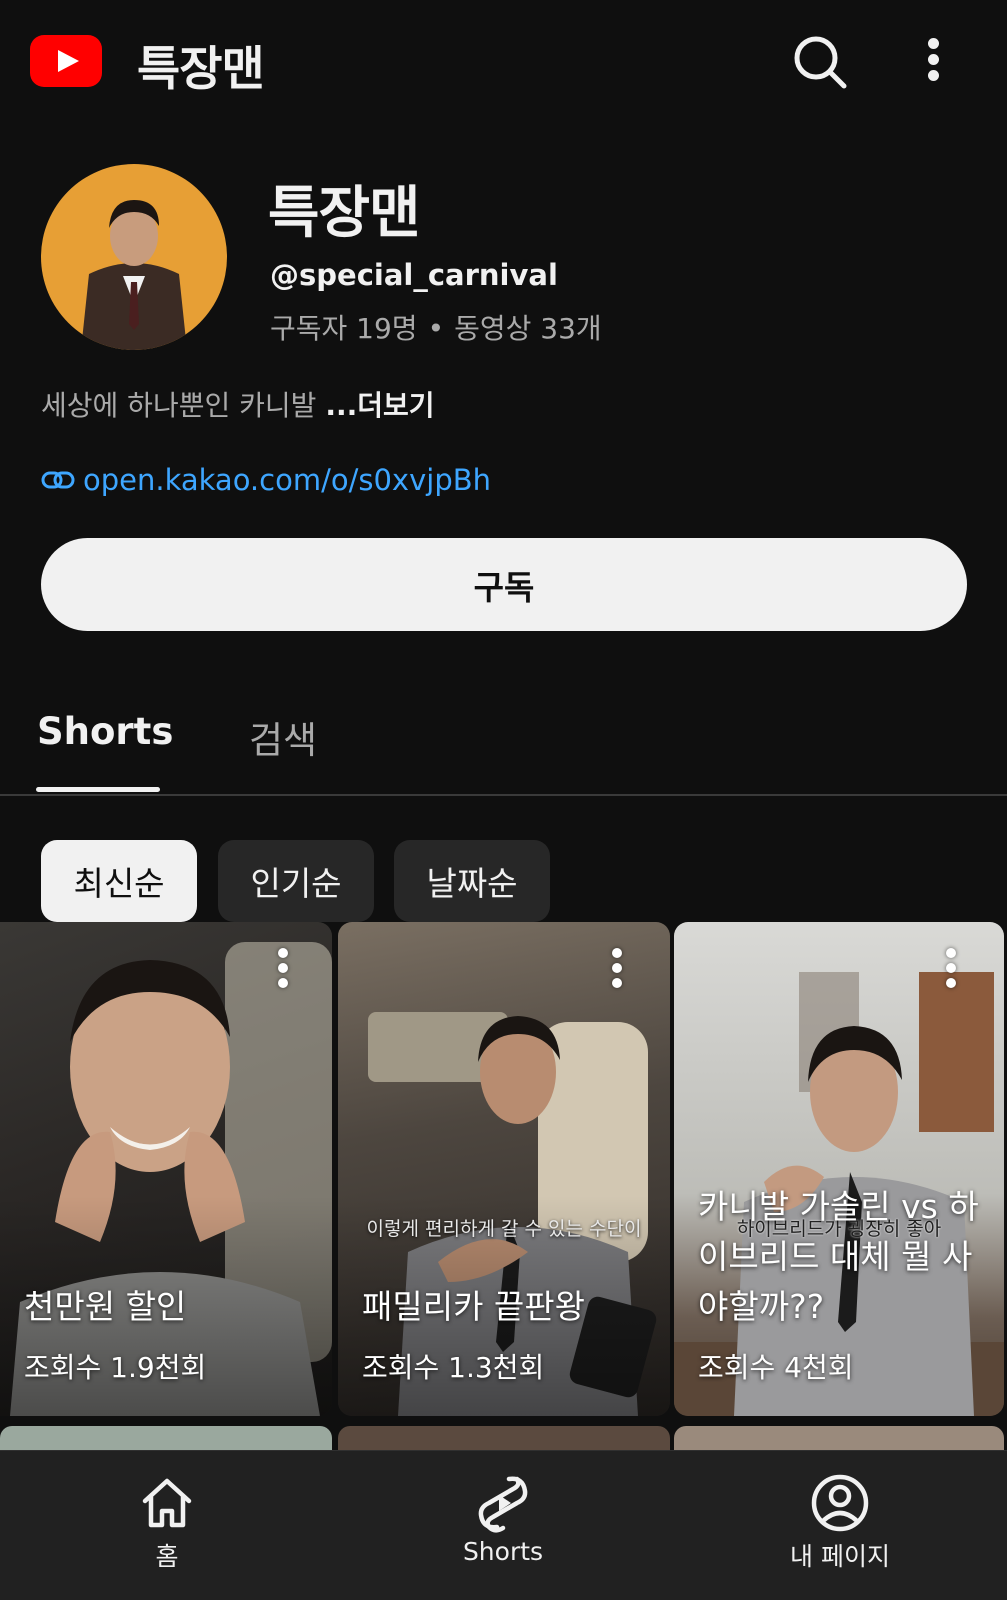  Describe the element at coordinates (105, 731) in the screenshot. I see `tab-shorts: Shorts` at that location.